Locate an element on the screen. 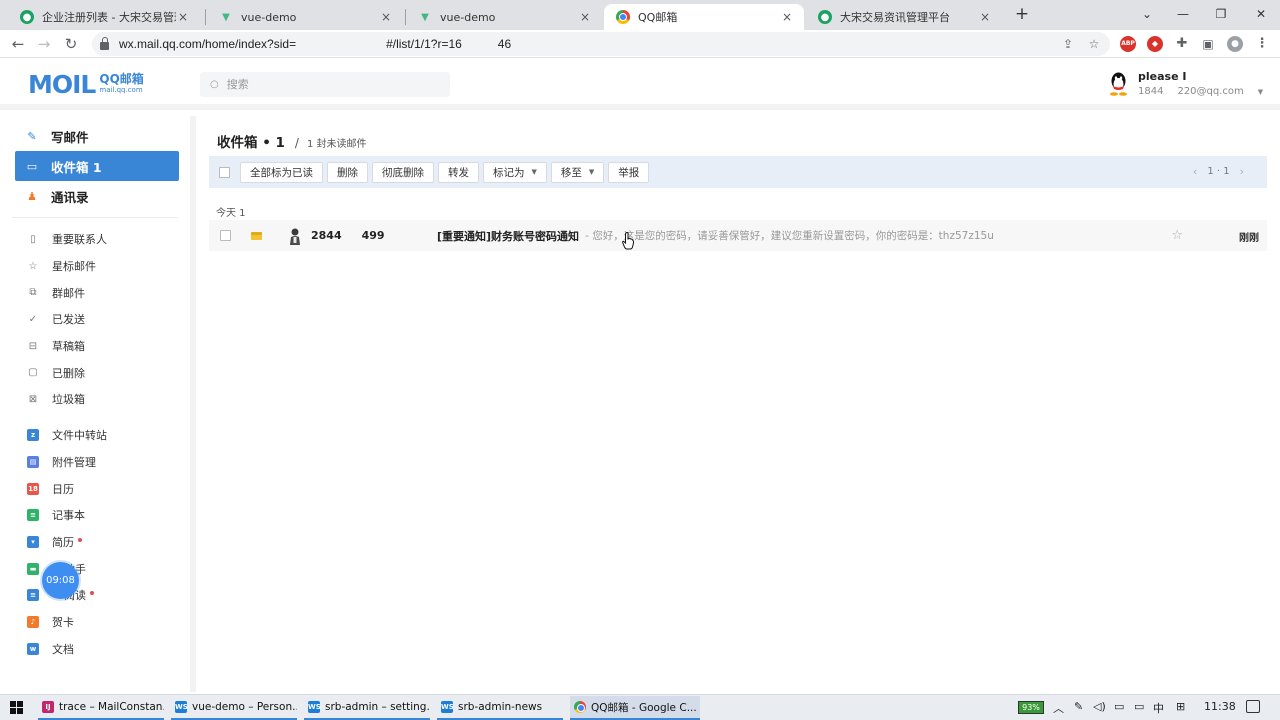 Image resolution: width=1280 pixels, height=720 pixels. sidebar-item-label: 写邮件 is located at coordinates (70, 137).